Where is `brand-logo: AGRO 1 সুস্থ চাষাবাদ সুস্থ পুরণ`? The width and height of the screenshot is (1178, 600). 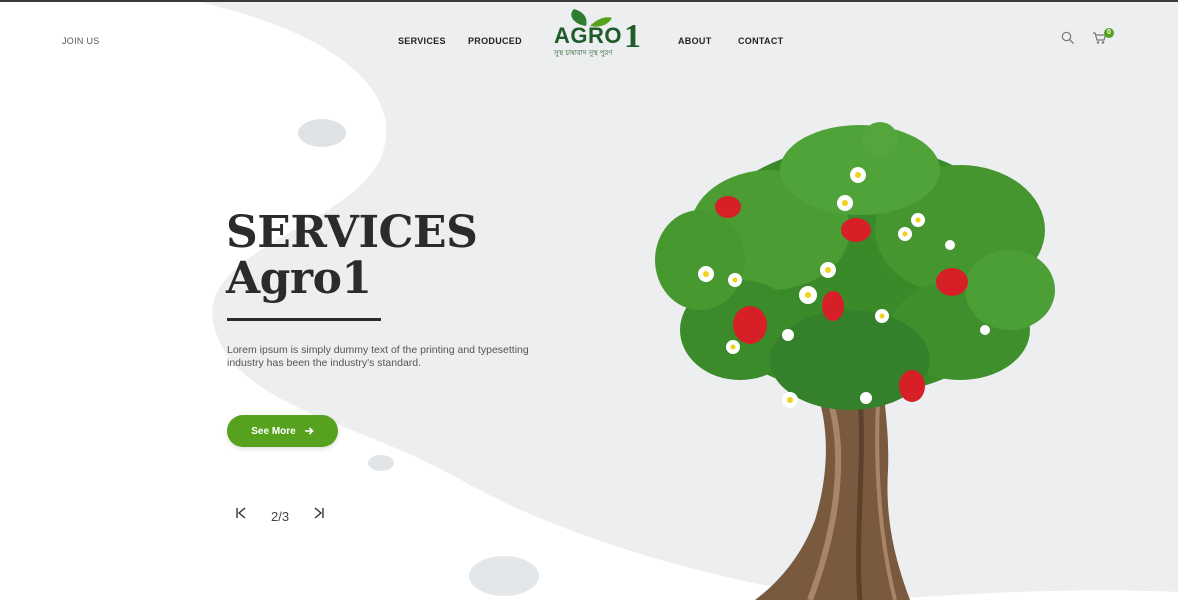 brand-logo: AGRO 1 সুস্থ চাষাবাদ সুস্থ পুরণ is located at coordinates (597, 34).